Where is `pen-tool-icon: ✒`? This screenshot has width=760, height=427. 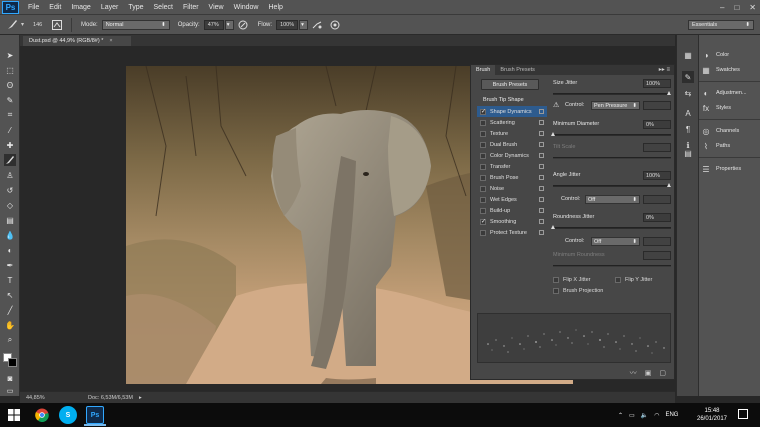 pen-tool-icon: ✒ is located at coordinates (10, 265).